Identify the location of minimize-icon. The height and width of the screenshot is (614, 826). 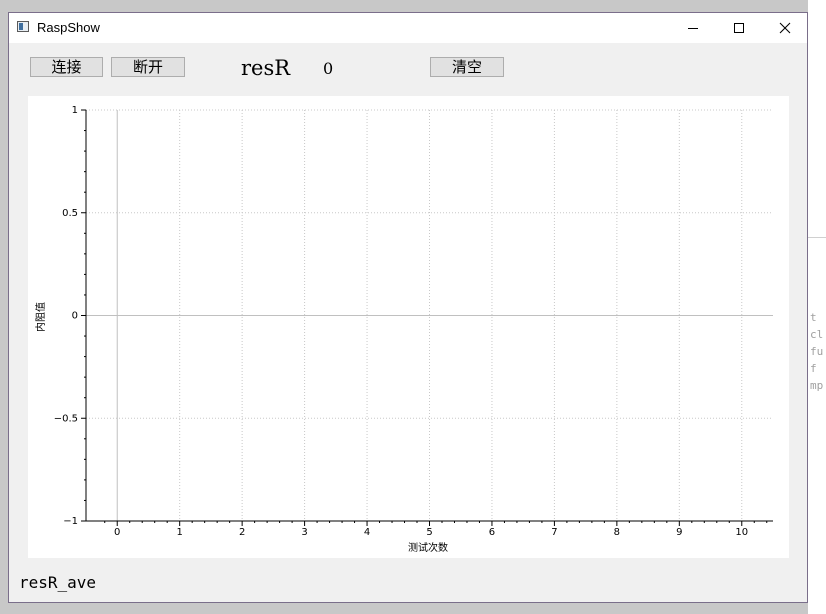
(693, 28).